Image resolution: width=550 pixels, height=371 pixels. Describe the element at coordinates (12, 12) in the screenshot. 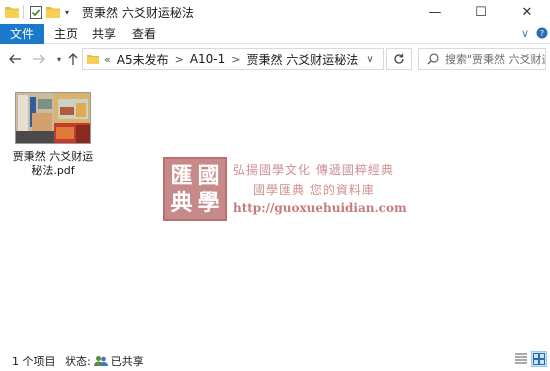

I see `folder-icon` at that location.